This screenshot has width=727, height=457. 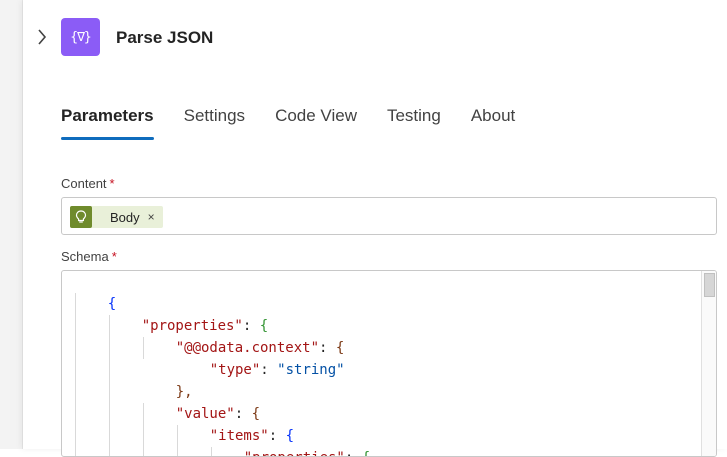 I want to click on code-line: "type": "string", so click(x=277, y=370).